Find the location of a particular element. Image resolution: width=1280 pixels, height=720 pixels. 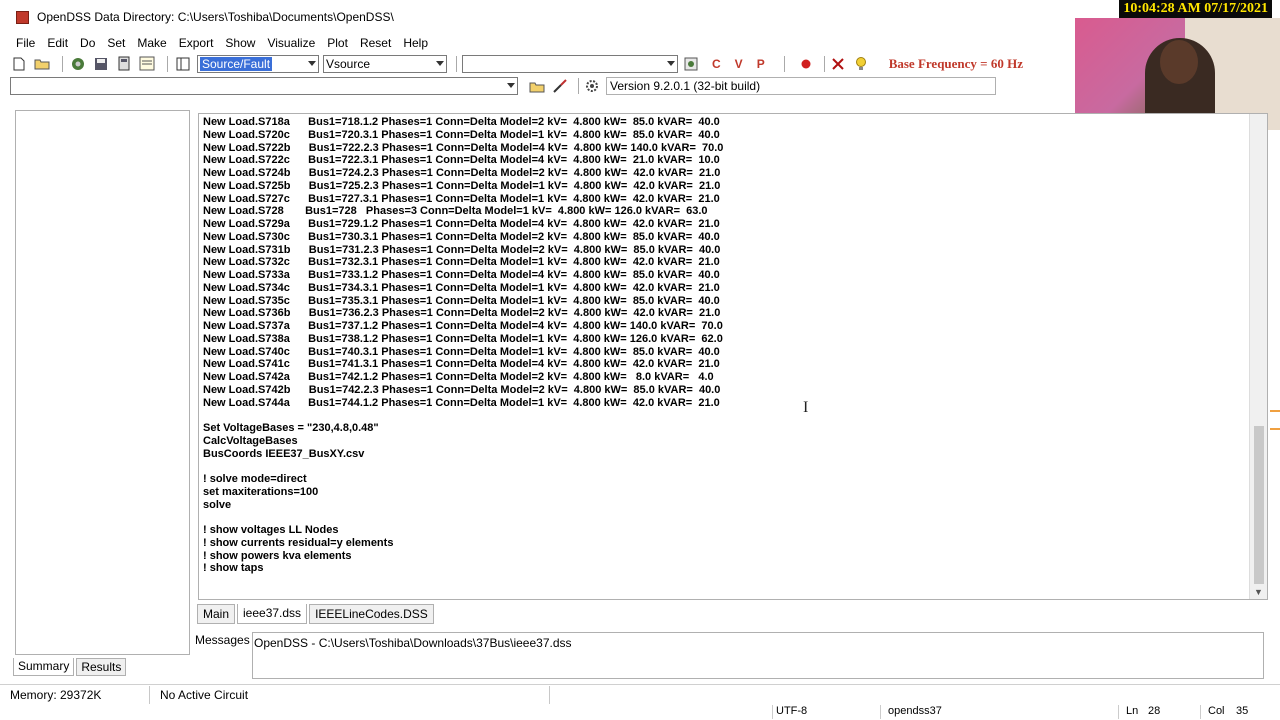

clear-brush-icon is located at coordinates (560, 86).